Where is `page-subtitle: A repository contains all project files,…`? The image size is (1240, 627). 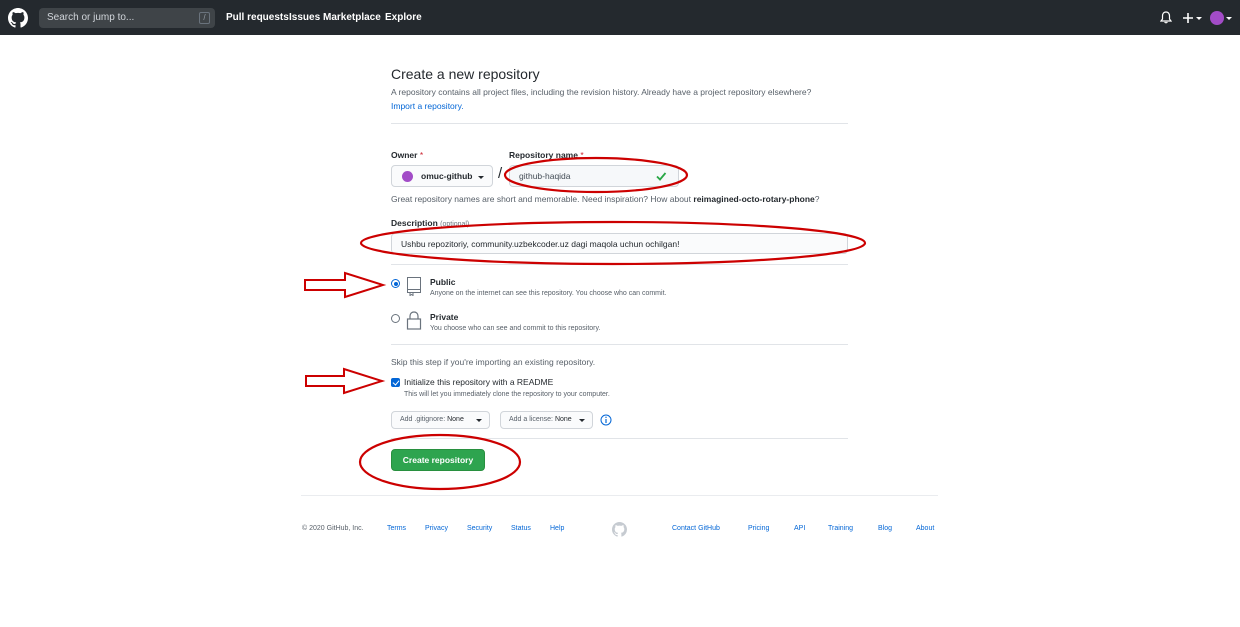 page-subtitle: A repository contains all project files,… is located at coordinates (601, 92).